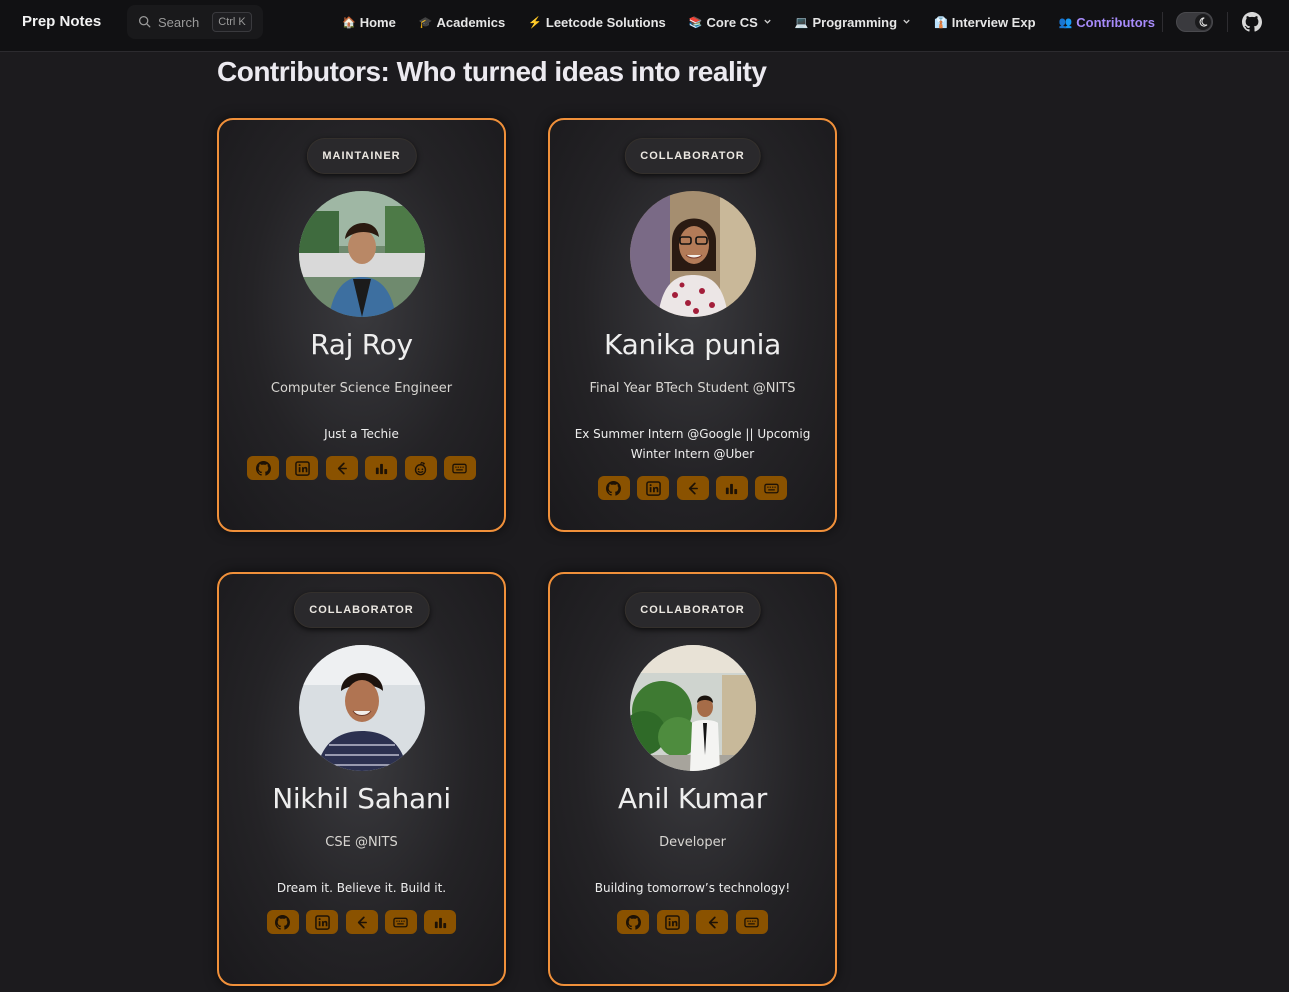 The width and height of the screenshot is (1289, 992). What do you see at coordinates (349, 22) in the screenshot?
I see `home-icon: 🏠` at bounding box center [349, 22].